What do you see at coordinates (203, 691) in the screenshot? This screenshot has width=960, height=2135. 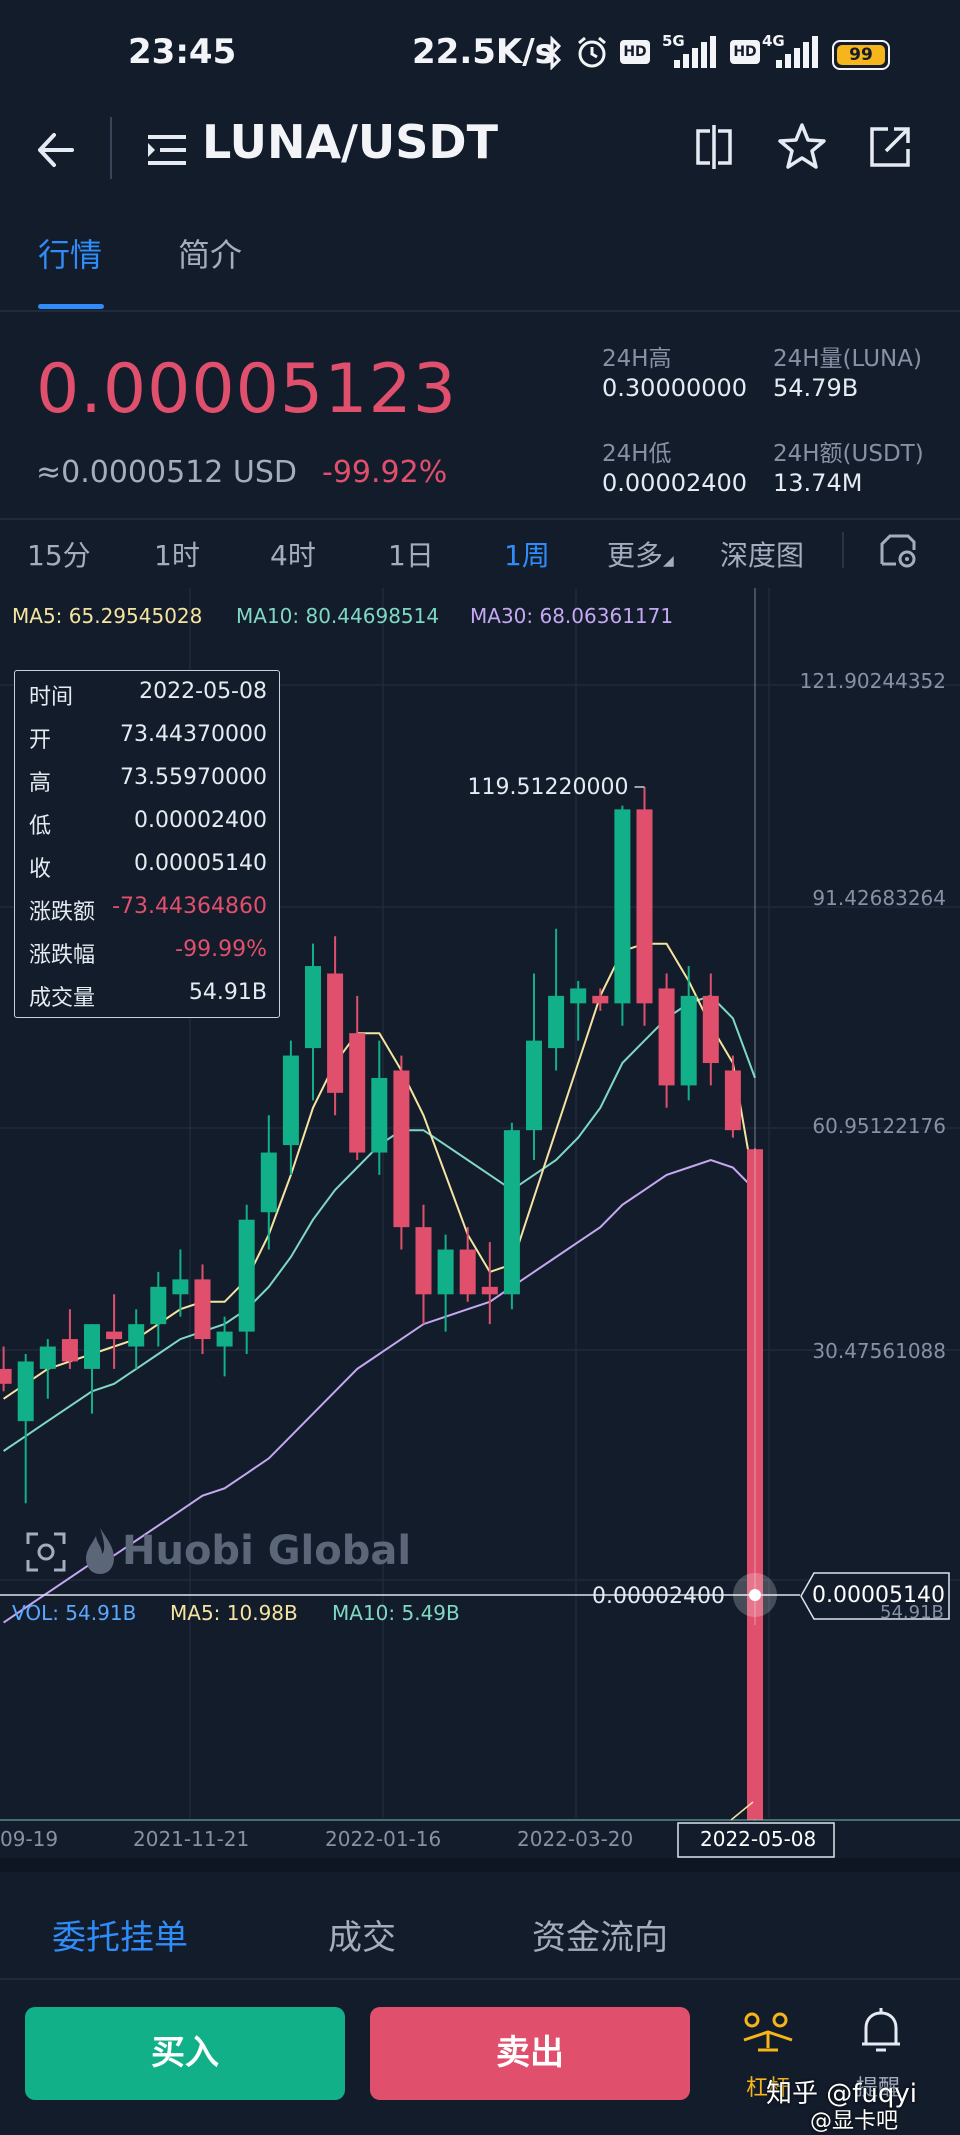 I see `tooltip-value: 2022-05-08` at bounding box center [203, 691].